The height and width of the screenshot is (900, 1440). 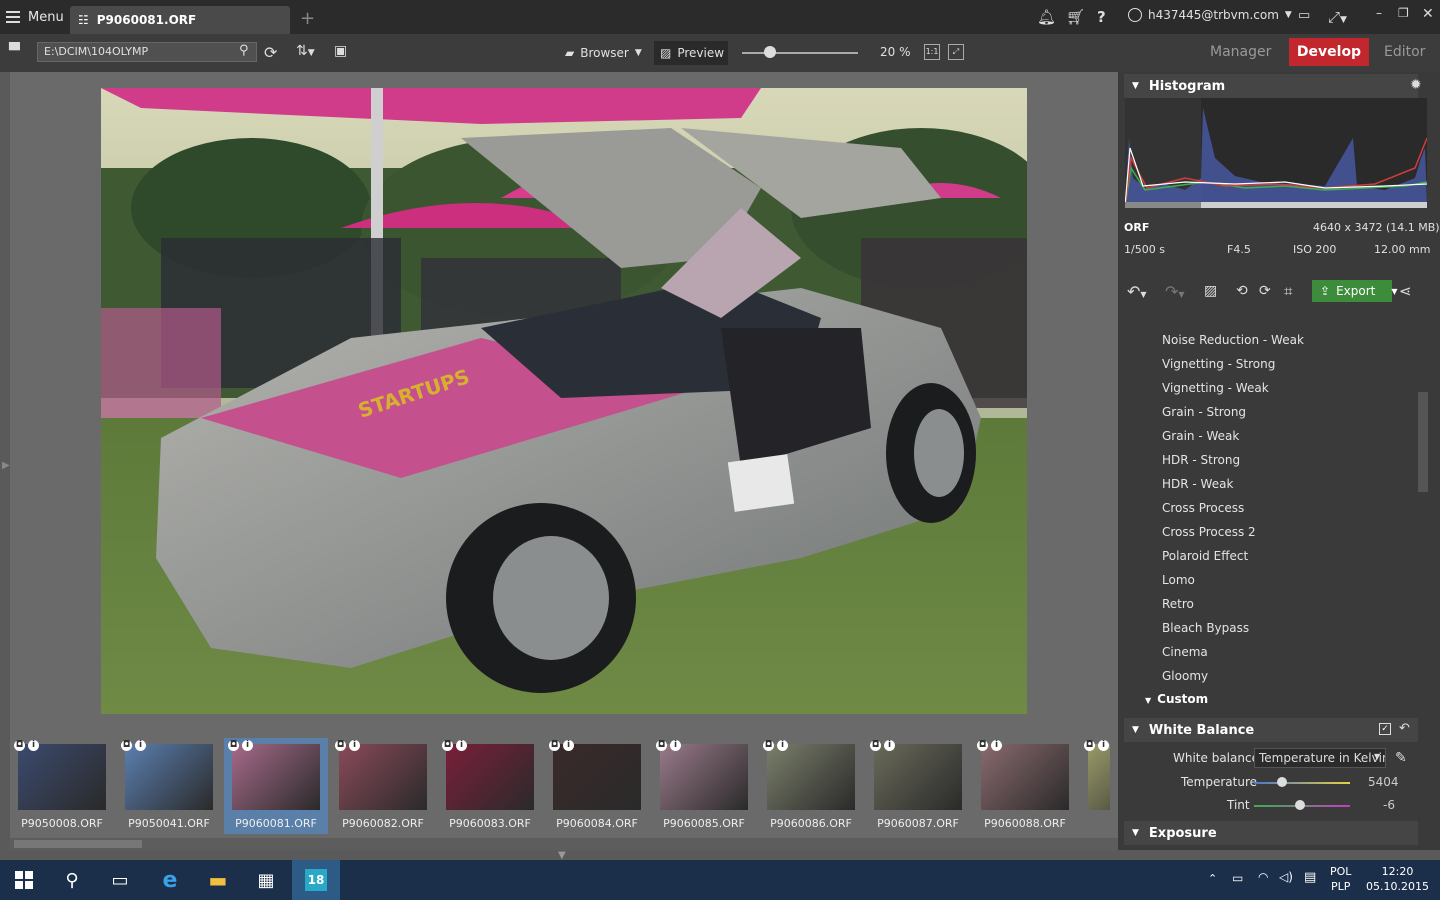 What do you see at coordinates (180, 20) in the screenshot?
I see `document-tab: ☷ P9060081.ORF` at bounding box center [180, 20].